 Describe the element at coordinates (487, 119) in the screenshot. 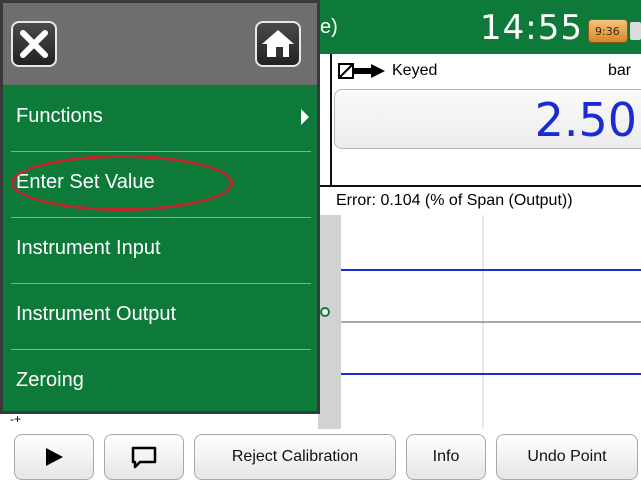

I see `value-display: 2.50` at that location.